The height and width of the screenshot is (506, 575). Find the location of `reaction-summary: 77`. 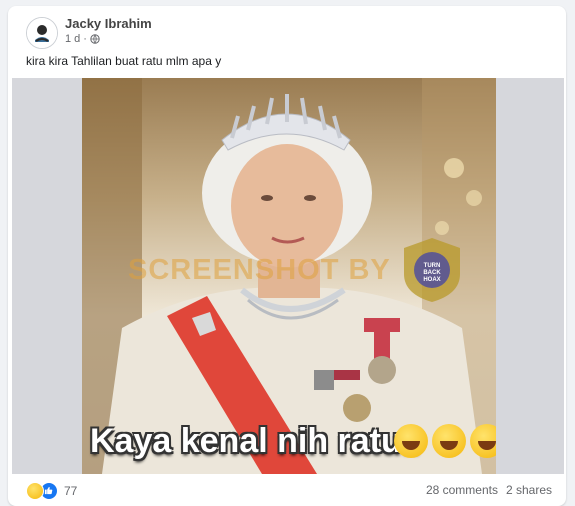

reaction-summary: 77 is located at coordinates (51, 491).